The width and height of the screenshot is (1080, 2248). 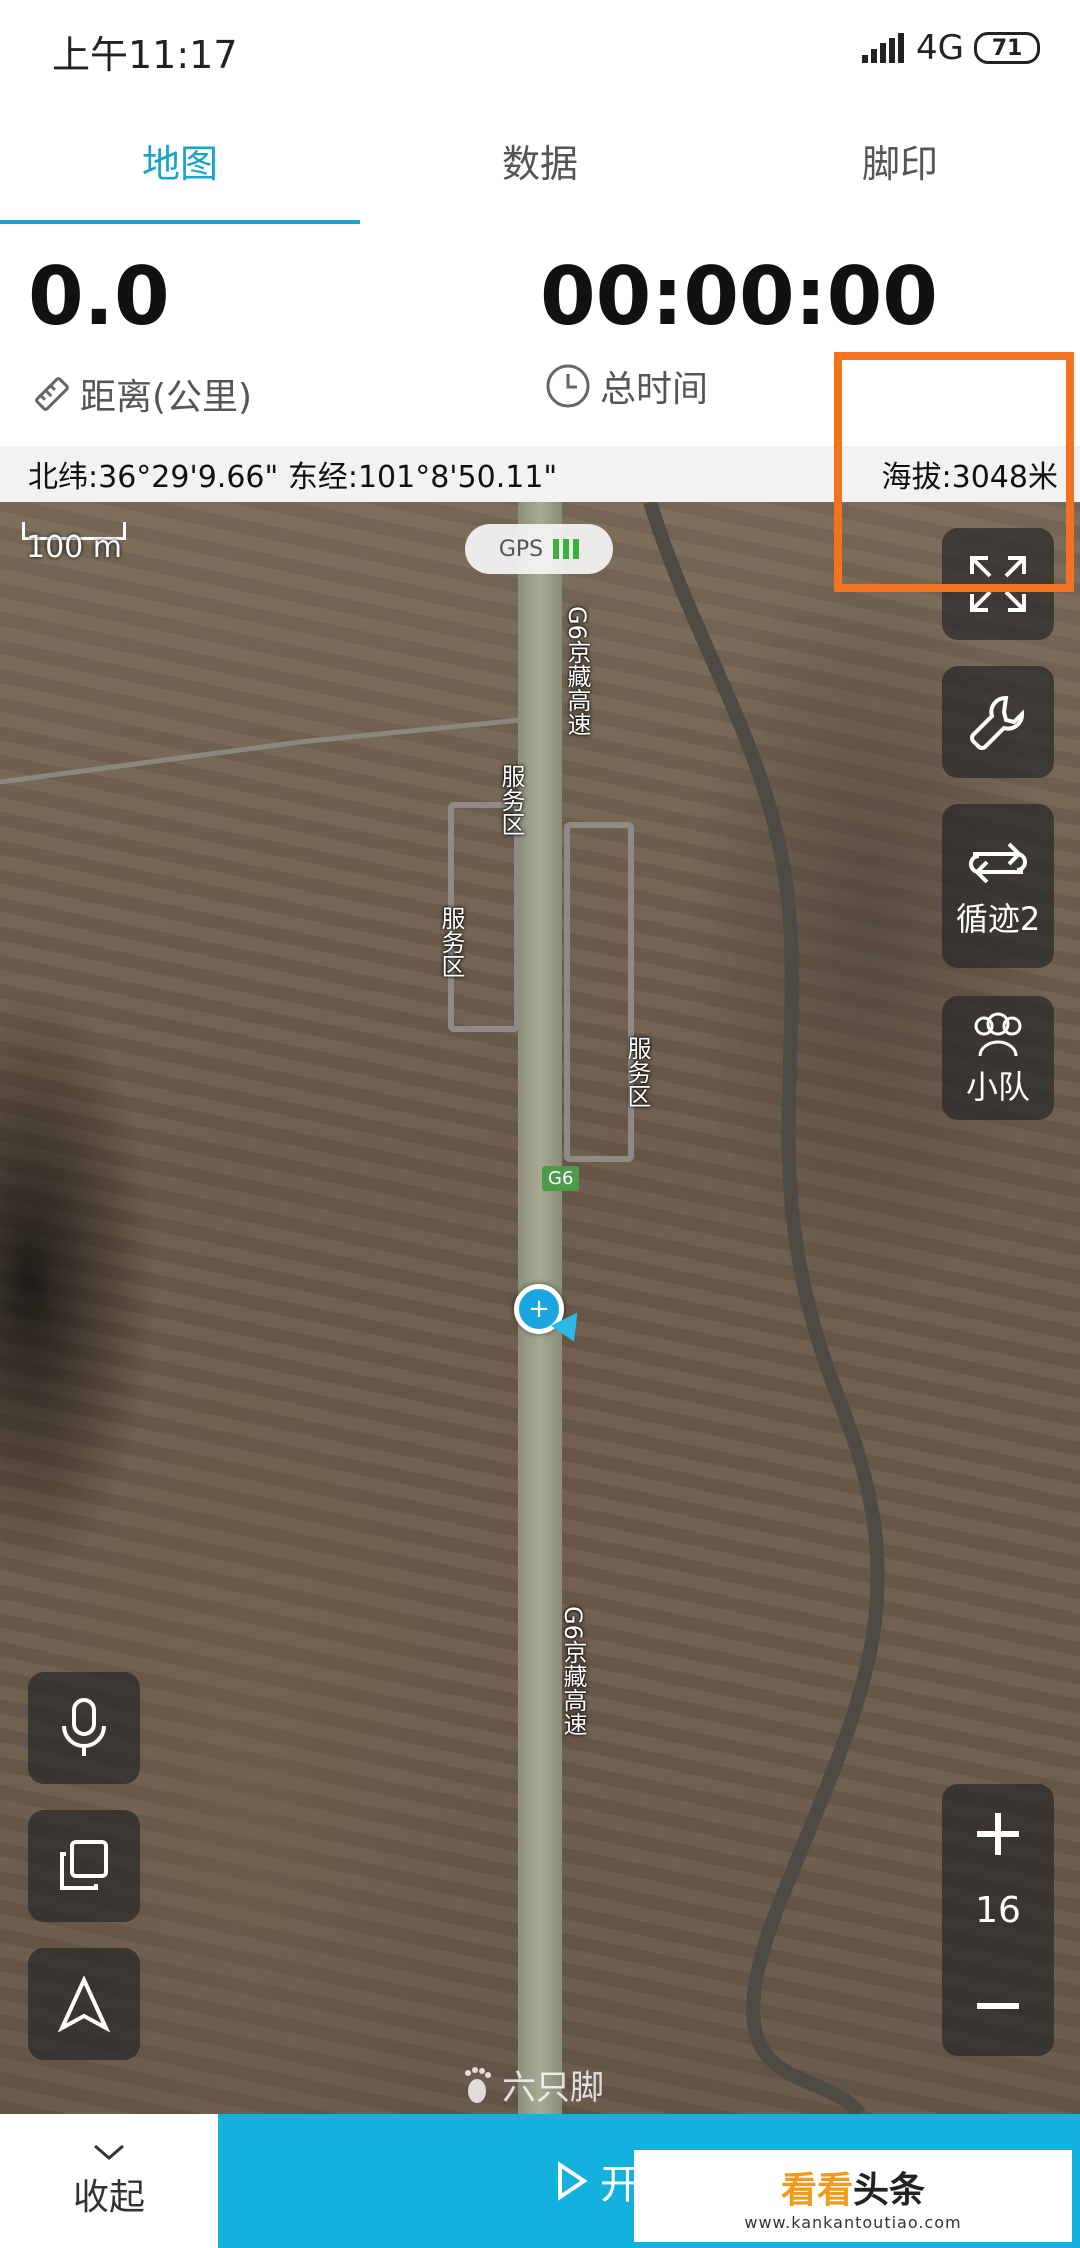 What do you see at coordinates (998, 1058) in the screenshot?
I see `team-button: 小队` at bounding box center [998, 1058].